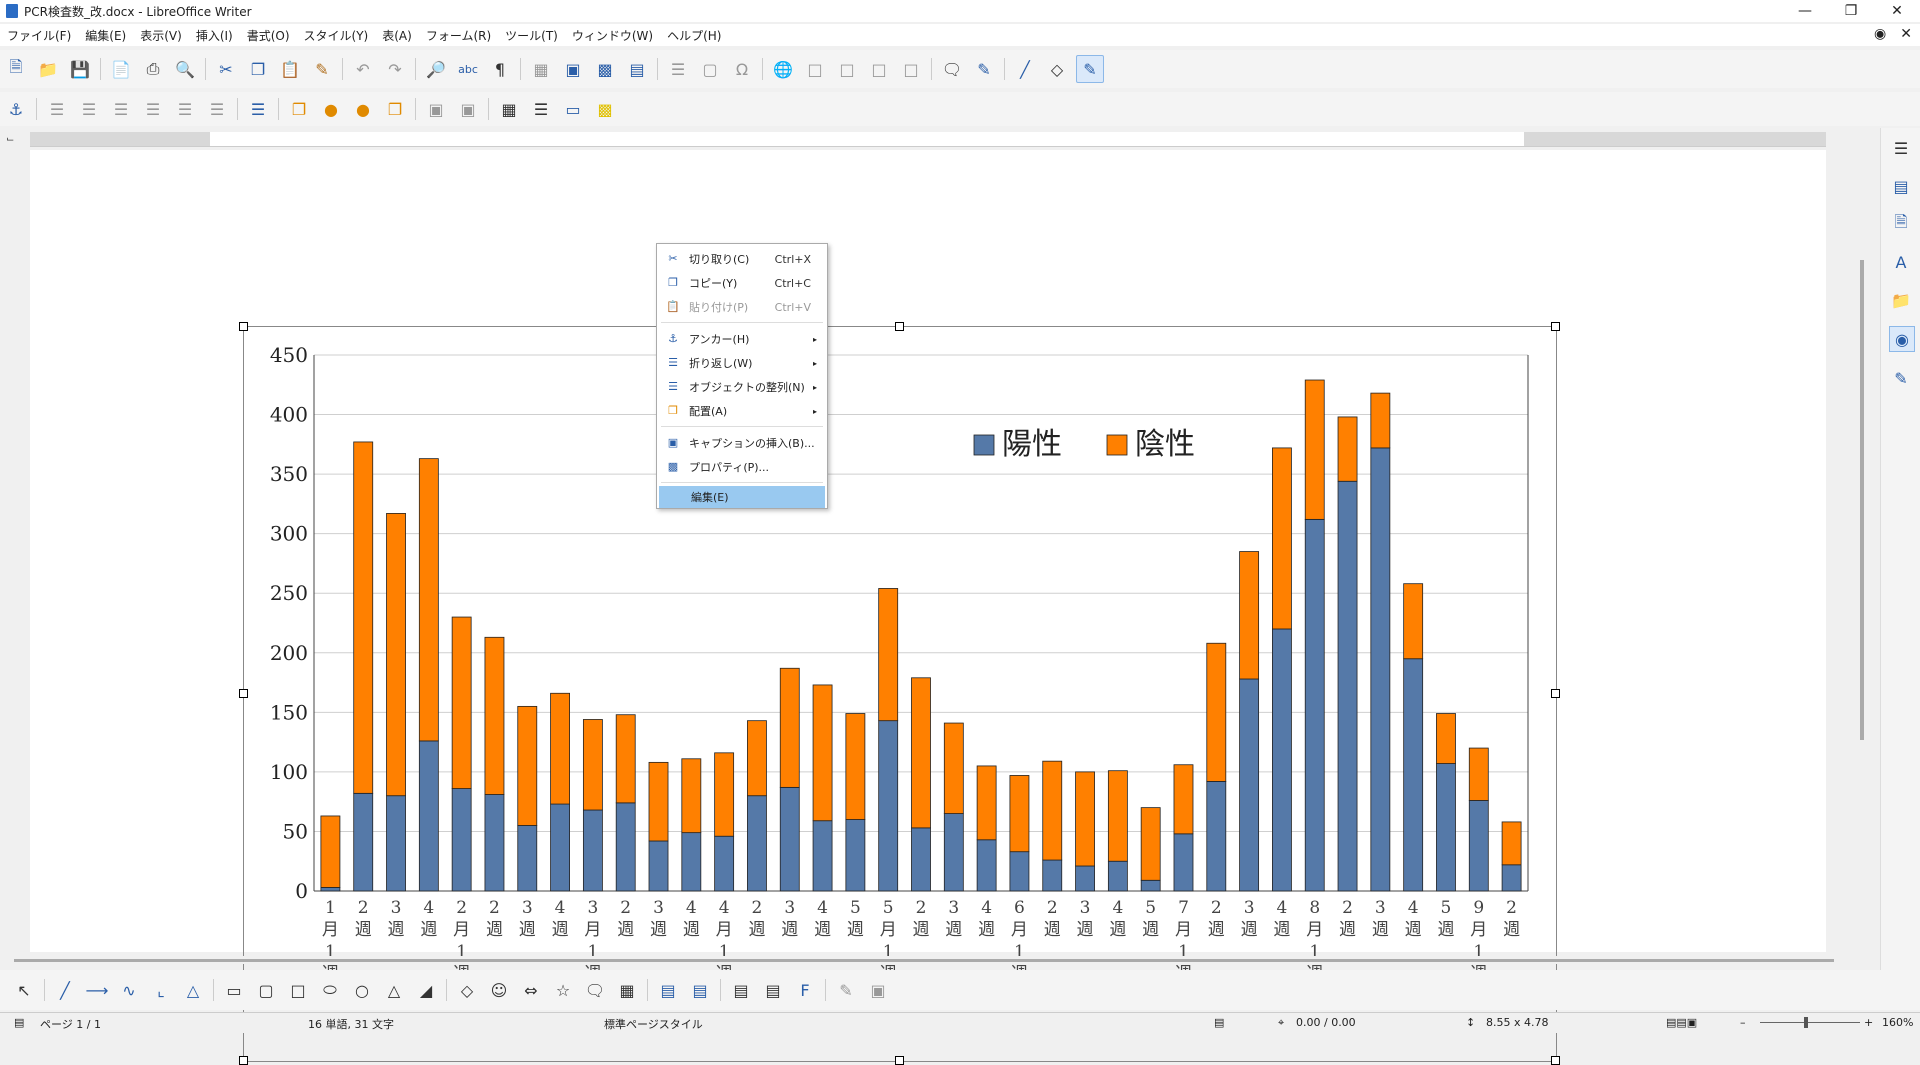 This screenshot has height=1065, width=1920. What do you see at coordinates (573, 69) in the screenshot?
I see `insert-image-icon: ▣` at bounding box center [573, 69].